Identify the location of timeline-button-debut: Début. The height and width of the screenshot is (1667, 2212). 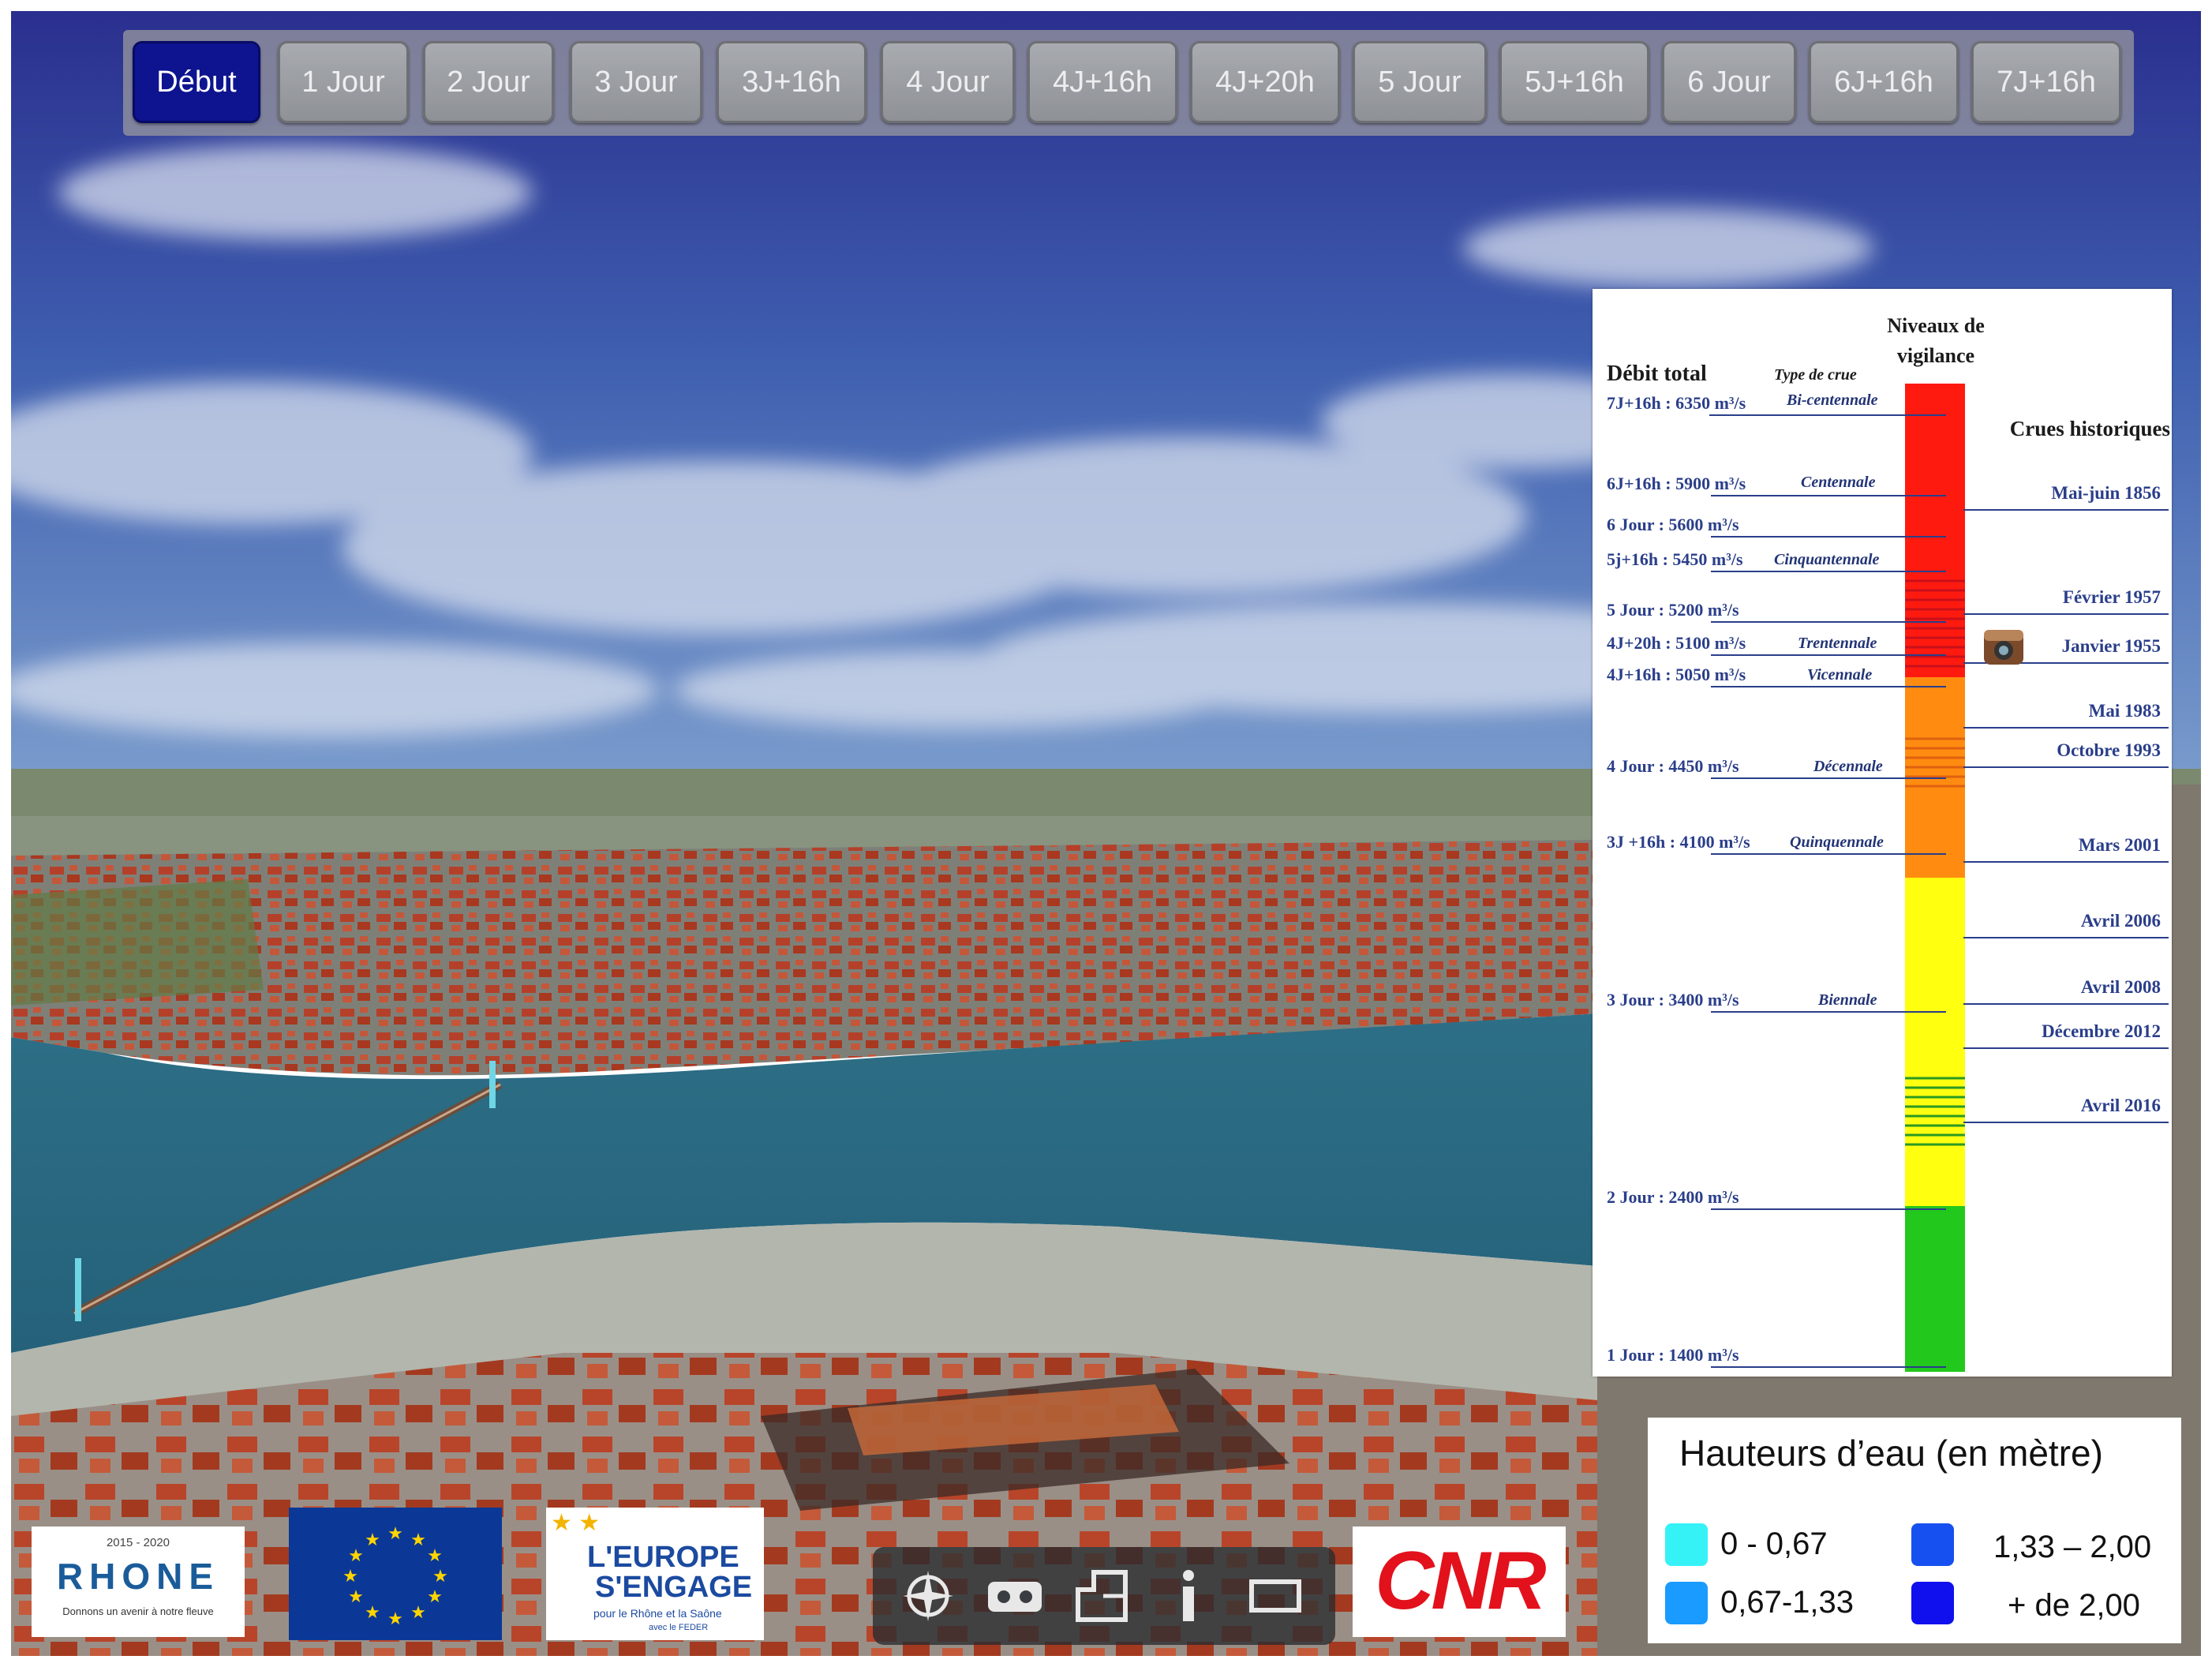
(196, 82).